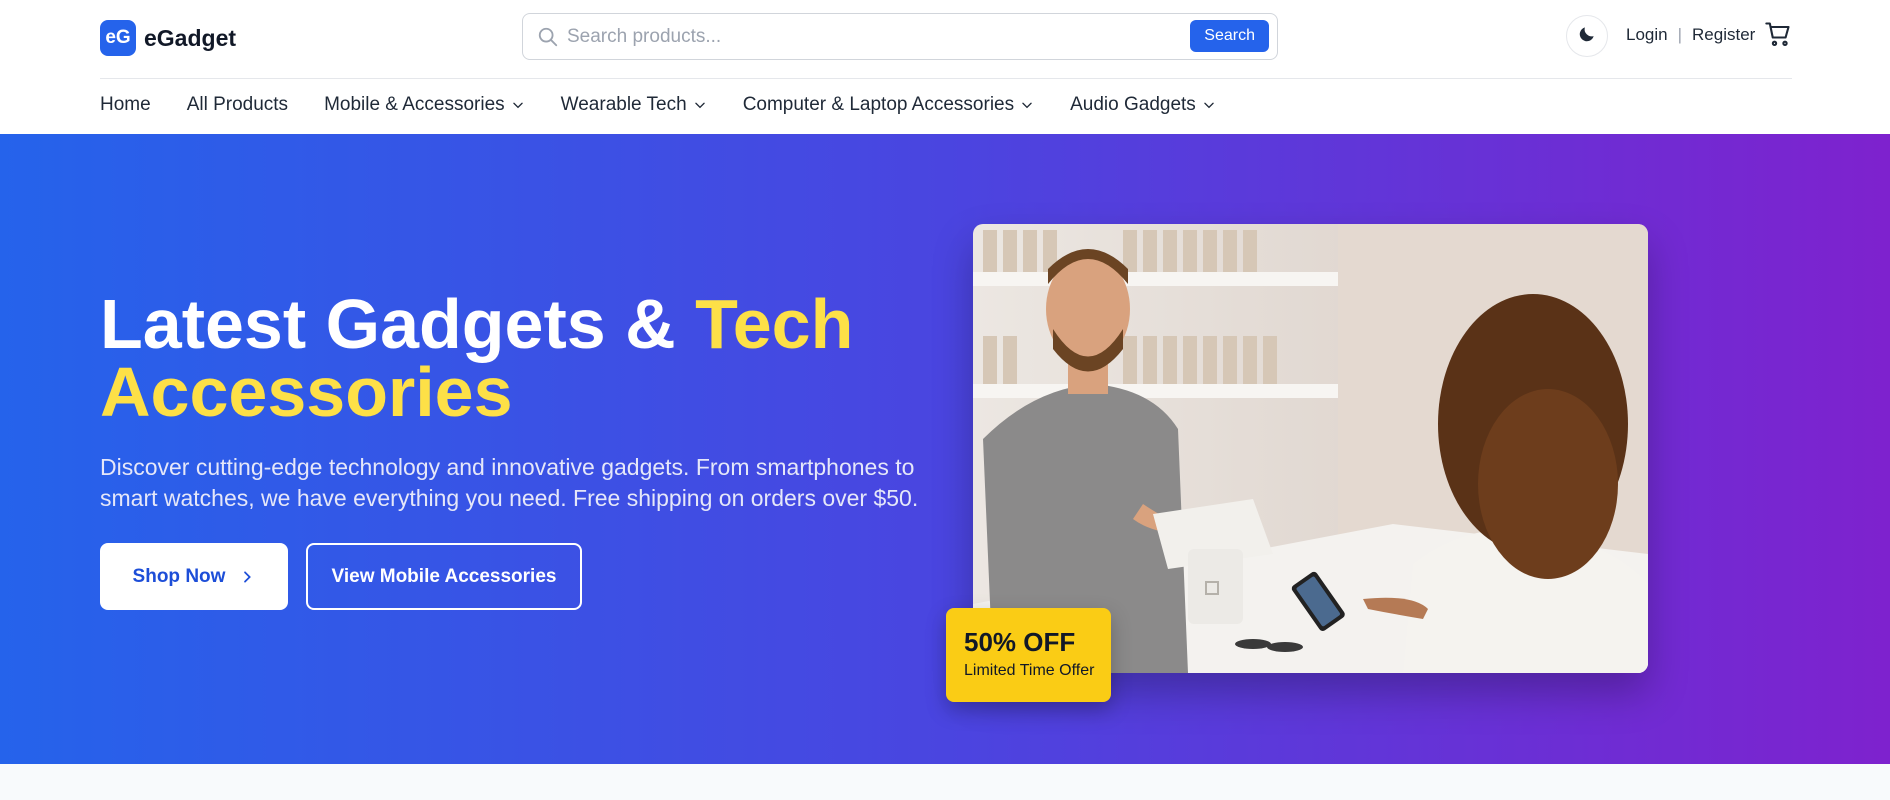  I want to click on search-input, so click(847, 36).